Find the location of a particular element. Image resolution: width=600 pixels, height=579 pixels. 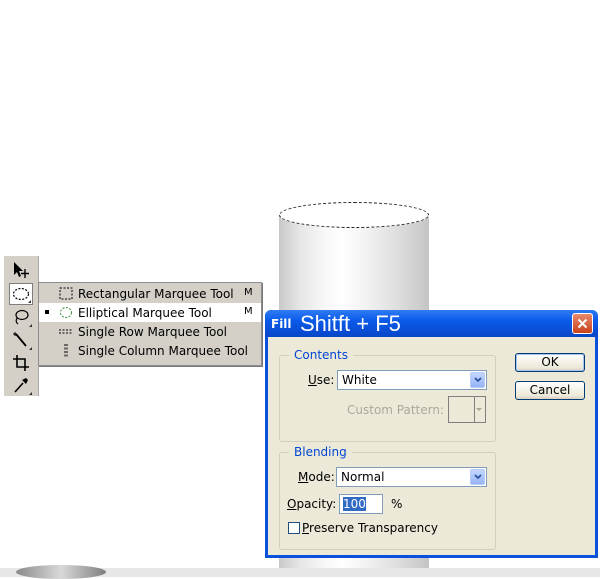

mode-select: Normal is located at coordinates (411, 477).